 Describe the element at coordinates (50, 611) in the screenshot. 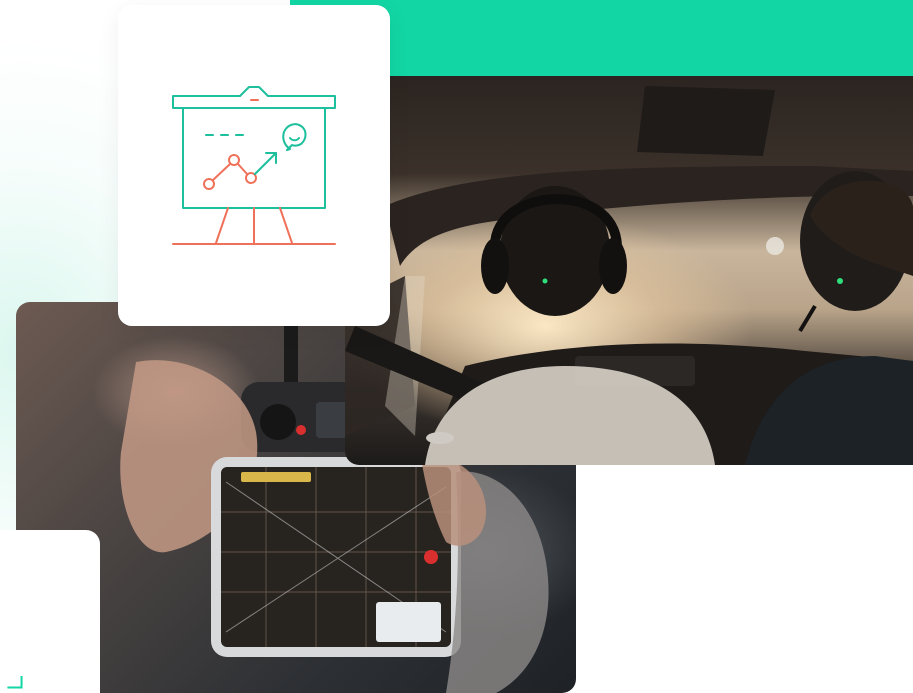

I see `secondary-card` at that location.